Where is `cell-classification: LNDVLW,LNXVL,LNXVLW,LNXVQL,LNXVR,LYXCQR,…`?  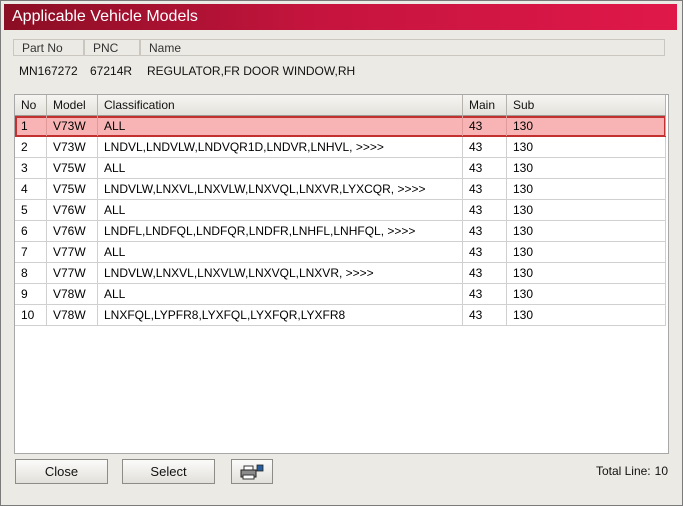
cell-classification: LNDVLW,LNXVL,LNXVLW,LNXVQL,LNXVR,LYXCQR,… is located at coordinates (280, 189).